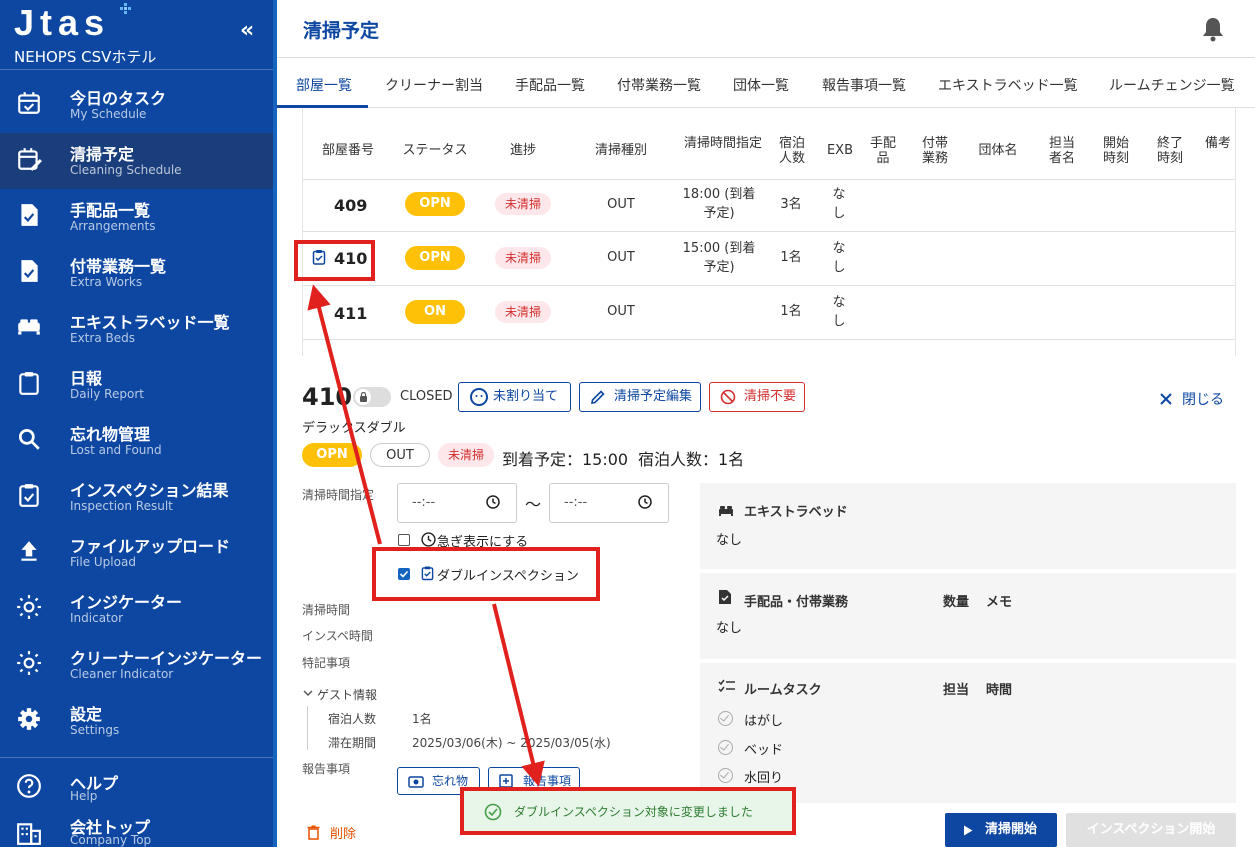 Image resolution: width=1255 pixels, height=847 pixels. Describe the element at coordinates (136, 721) in the screenshot. I see `sidebar-item-settings: 設定 Settings` at that location.